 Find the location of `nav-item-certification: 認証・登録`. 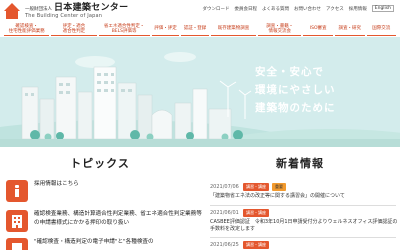

nav-item-certification: 認証・登録 is located at coordinates (195, 29).